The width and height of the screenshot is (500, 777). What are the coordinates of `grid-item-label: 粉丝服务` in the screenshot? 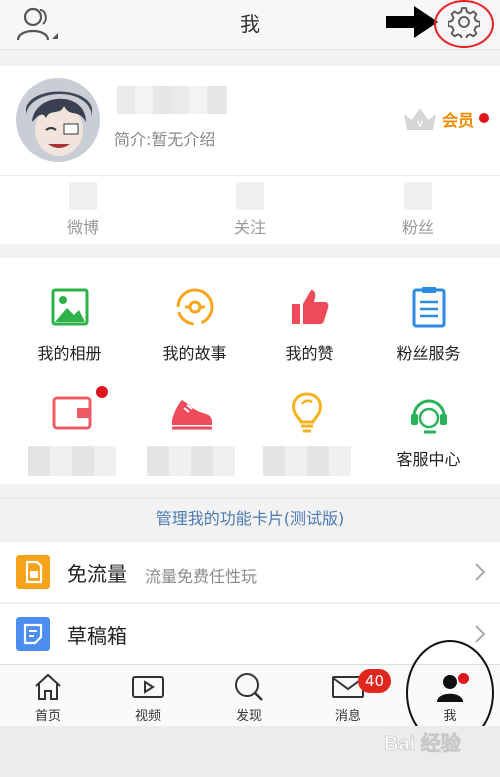 It's located at (428, 353).